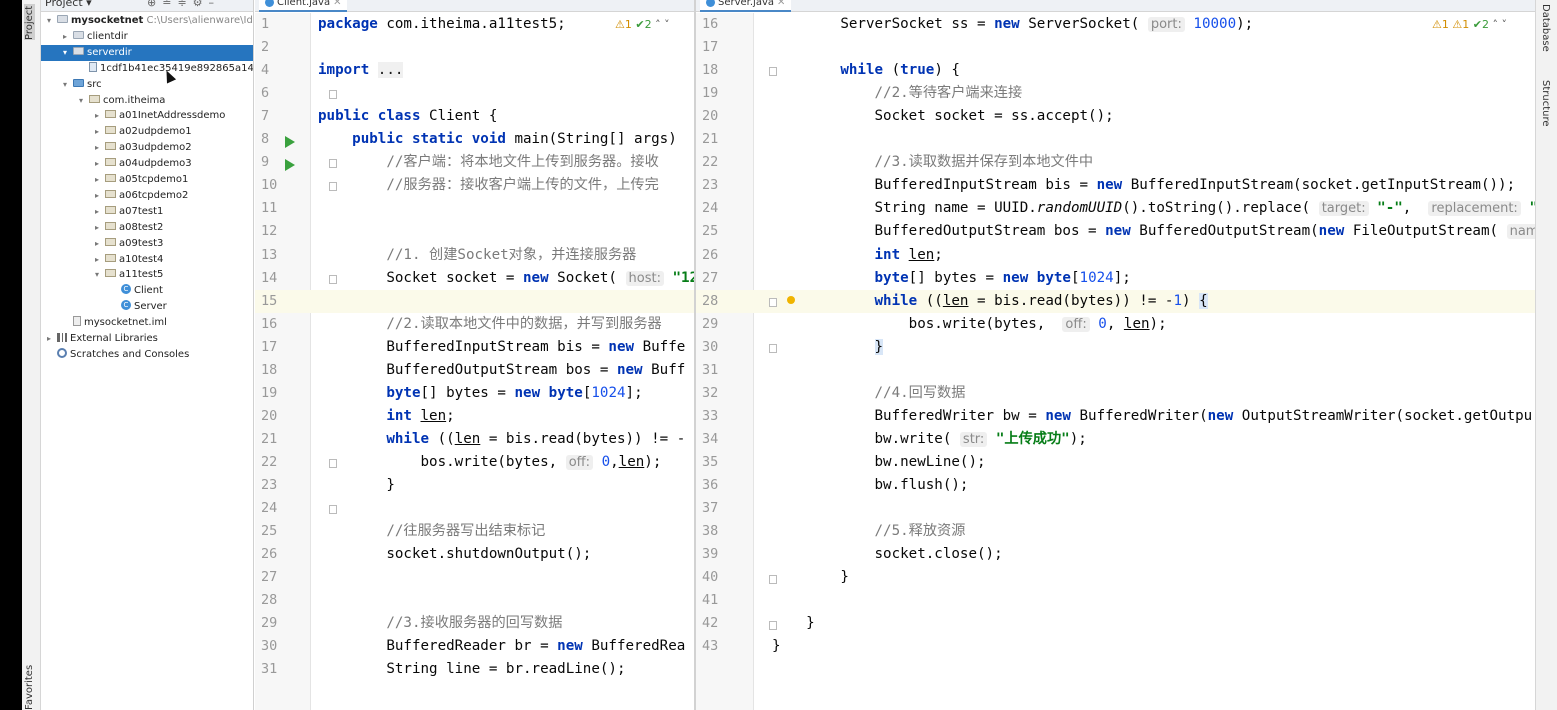  I want to click on hide-icon: –, so click(215, 4).